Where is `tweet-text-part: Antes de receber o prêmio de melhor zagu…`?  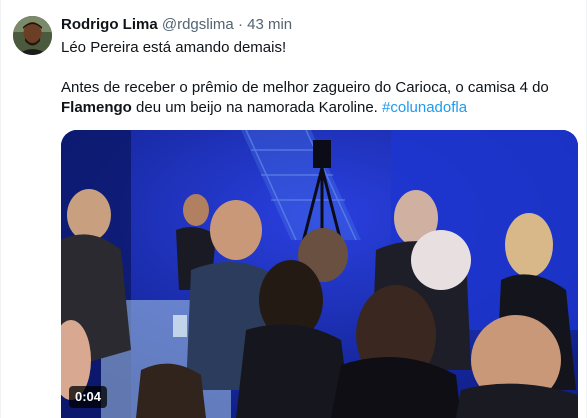 tweet-text-part: Antes de receber o prêmio de melhor zagu… is located at coordinates (305, 87).